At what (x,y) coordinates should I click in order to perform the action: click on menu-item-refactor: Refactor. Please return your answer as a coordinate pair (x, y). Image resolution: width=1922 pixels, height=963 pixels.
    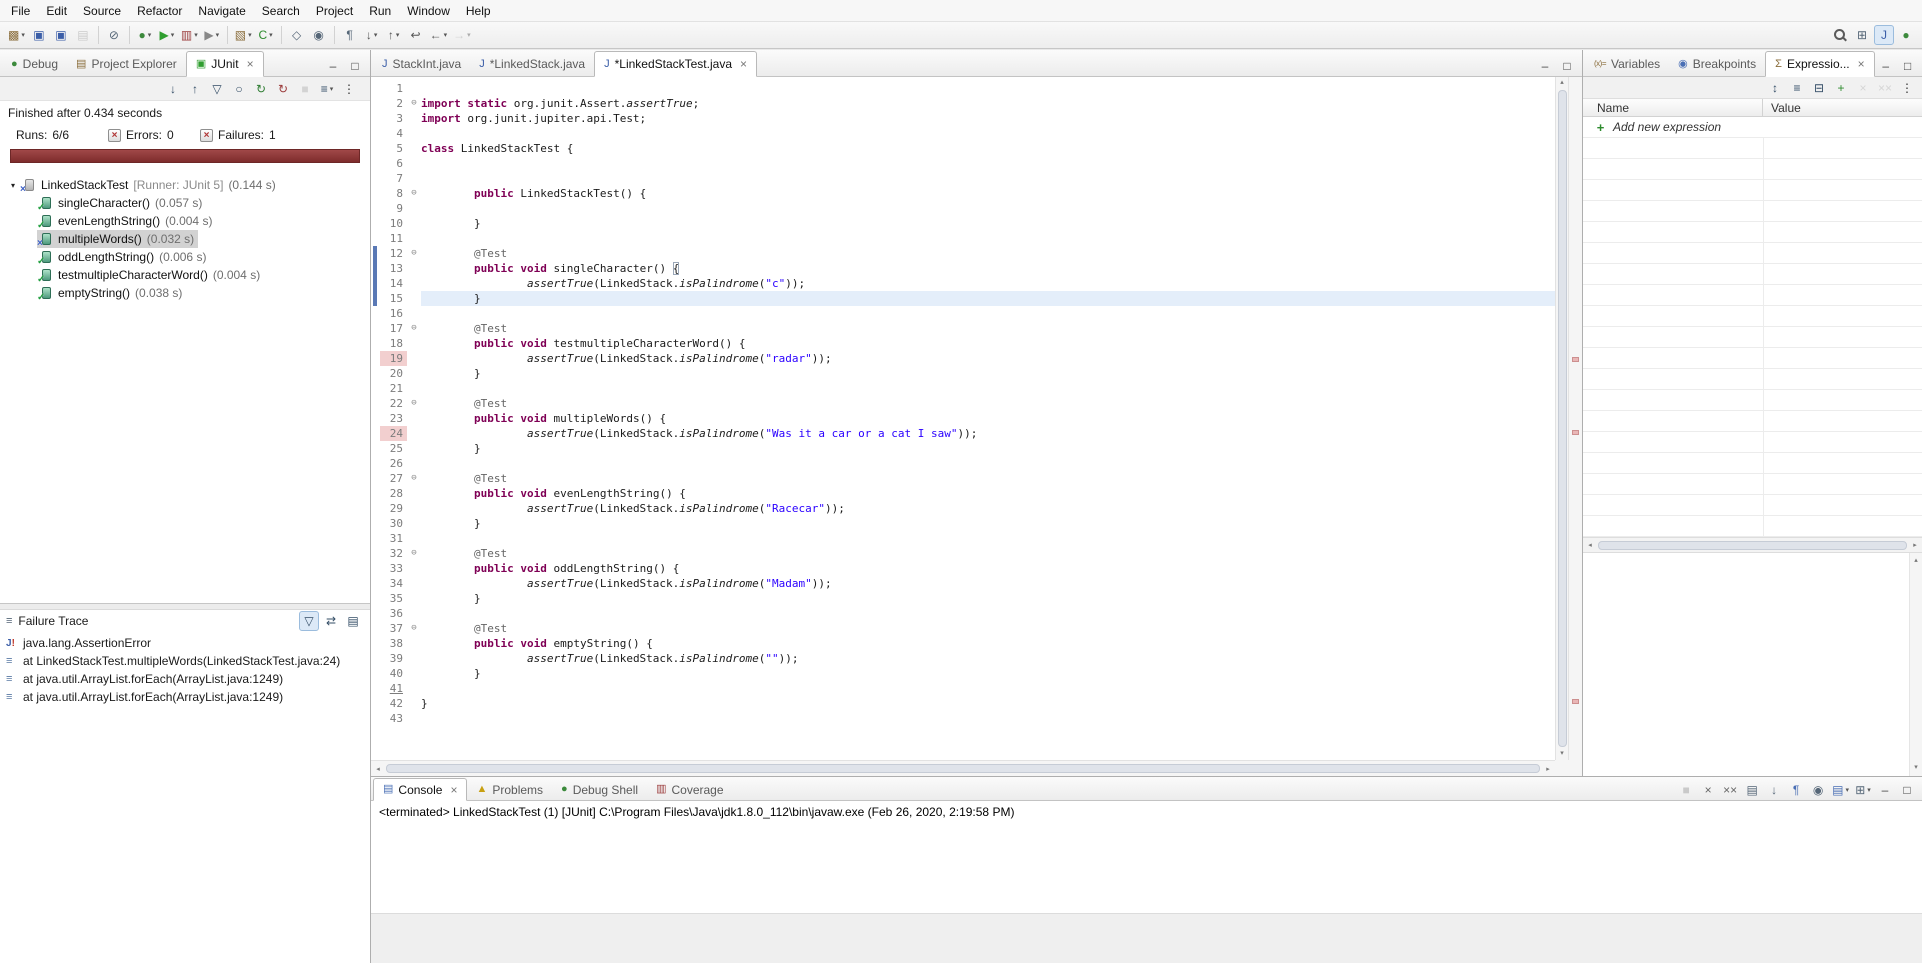
    Looking at the image, I should click on (159, 11).